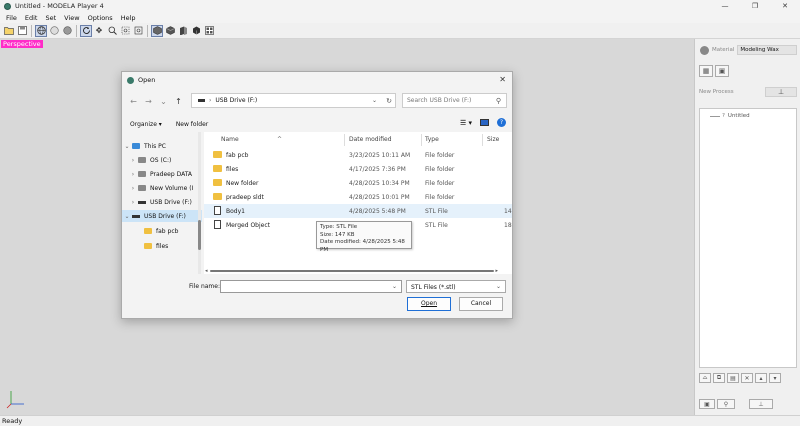 The height and width of the screenshot is (426, 800). Describe the element at coordinates (170, 31) in the screenshot. I see `view-front-icon` at that location.